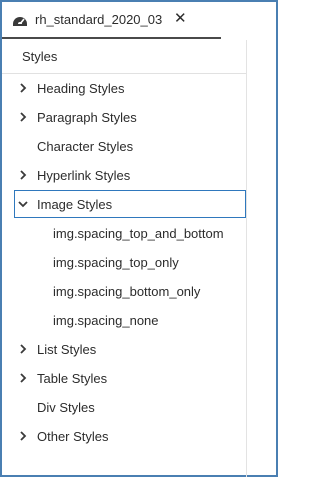 The width and height of the screenshot is (320, 477). I want to click on tree-item-label: List Styles, so click(67, 349).